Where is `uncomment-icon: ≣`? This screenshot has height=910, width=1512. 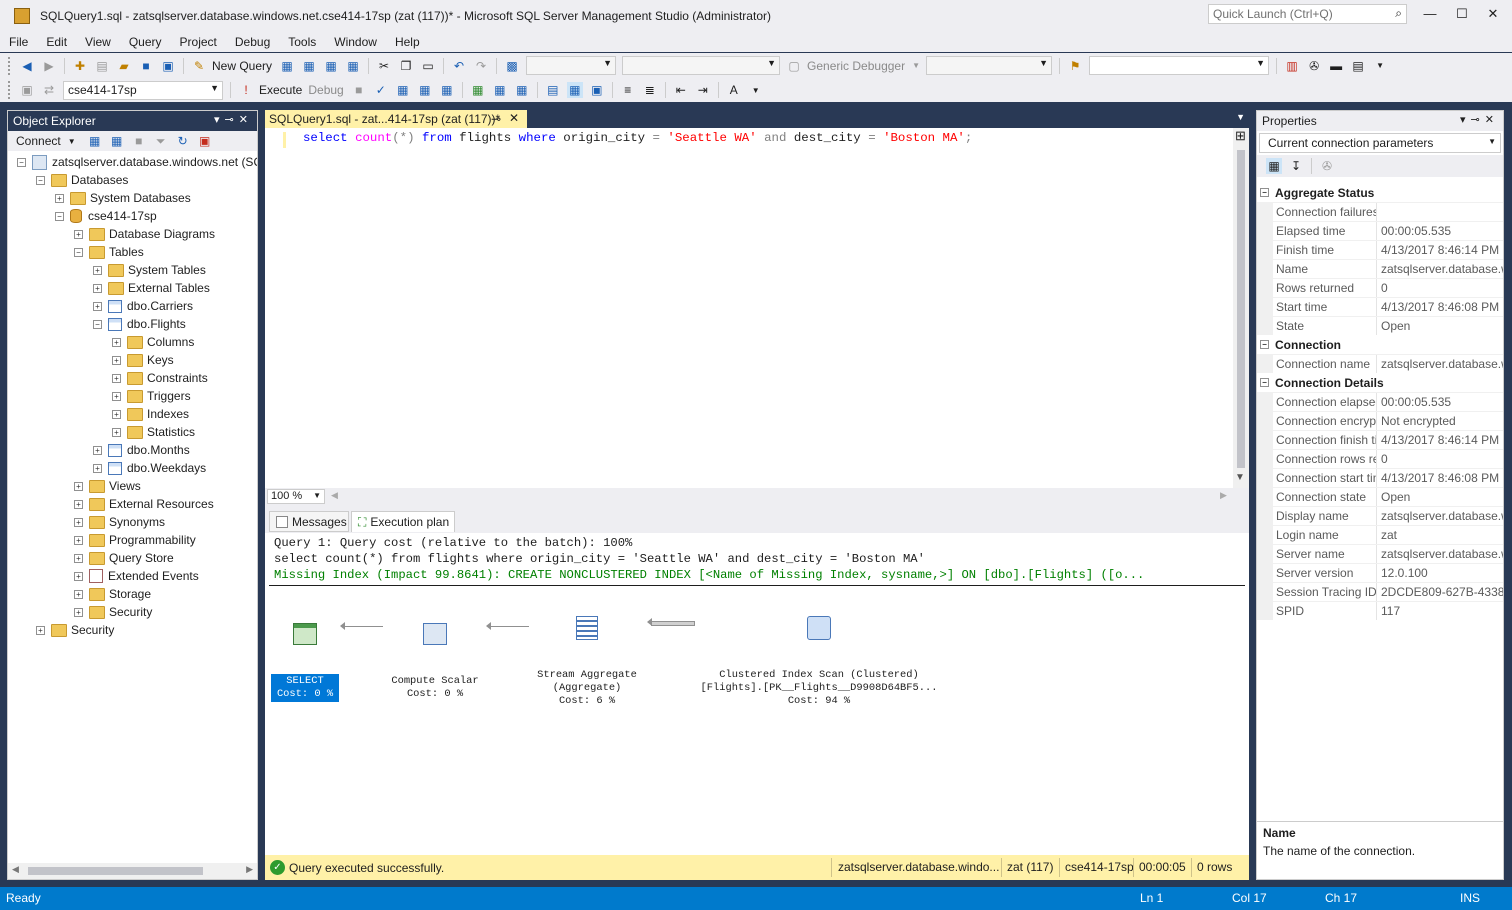 uncomment-icon: ≣ is located at coordinates (650, 90).